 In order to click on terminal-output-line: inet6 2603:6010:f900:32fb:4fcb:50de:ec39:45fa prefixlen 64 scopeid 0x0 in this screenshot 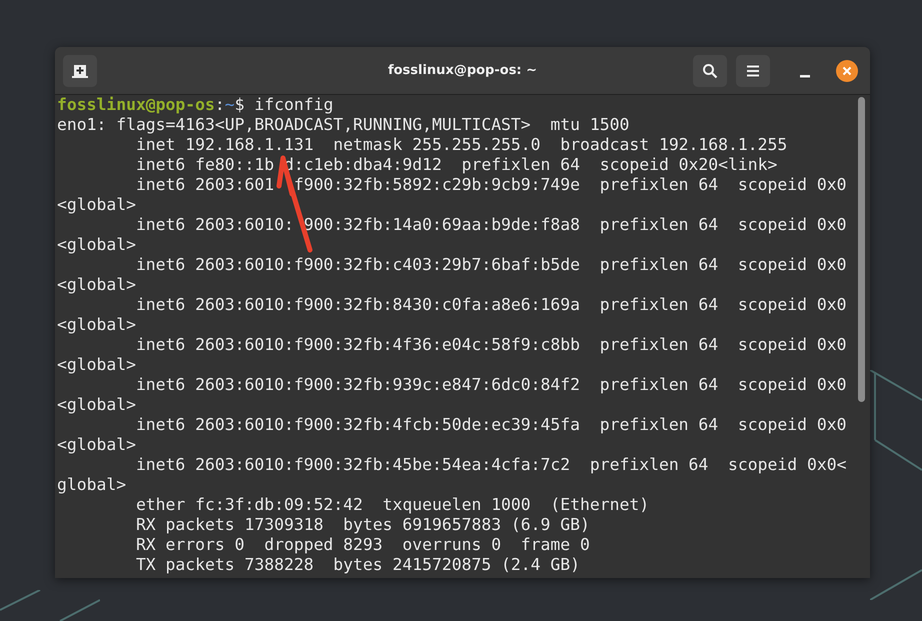, I will do `click(491, 425)`.